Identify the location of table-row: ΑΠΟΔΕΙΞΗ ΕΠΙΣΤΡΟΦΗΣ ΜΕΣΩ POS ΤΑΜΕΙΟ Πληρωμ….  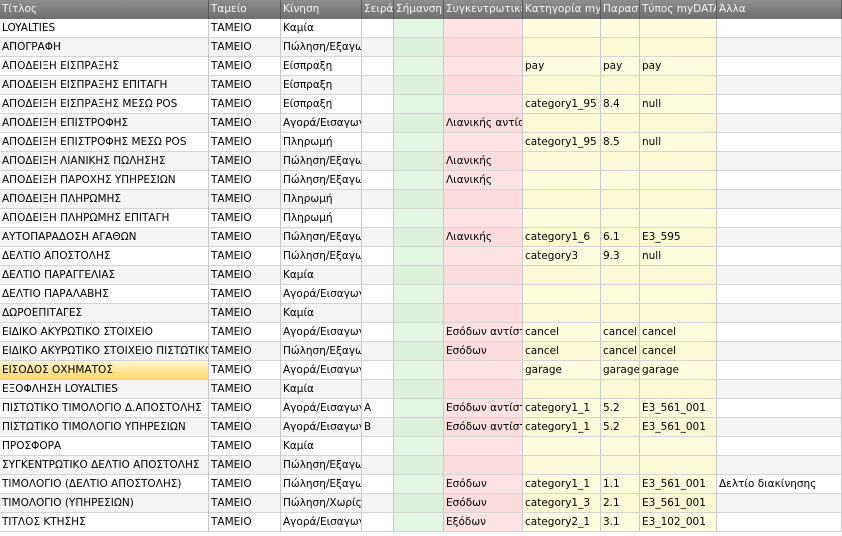
(421, 142).